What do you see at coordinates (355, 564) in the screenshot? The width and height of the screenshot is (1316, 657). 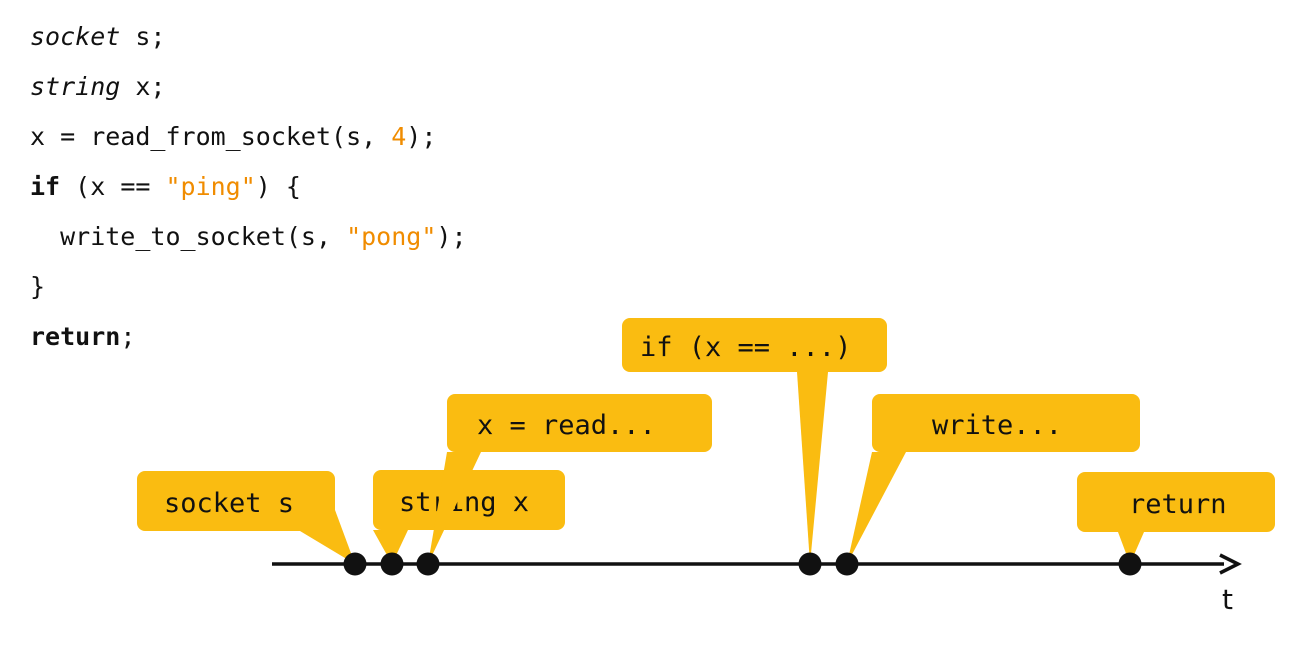 I see `event-socket-s-dot` at bounding box center [355, 564].